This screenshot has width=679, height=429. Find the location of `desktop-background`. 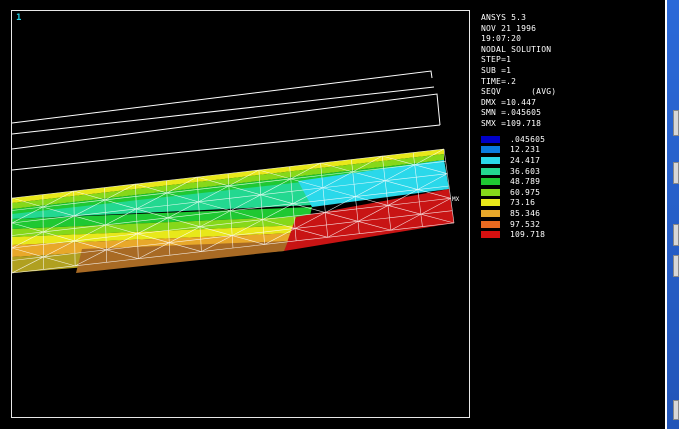

desktop-background is located at coordinates (673, 214).